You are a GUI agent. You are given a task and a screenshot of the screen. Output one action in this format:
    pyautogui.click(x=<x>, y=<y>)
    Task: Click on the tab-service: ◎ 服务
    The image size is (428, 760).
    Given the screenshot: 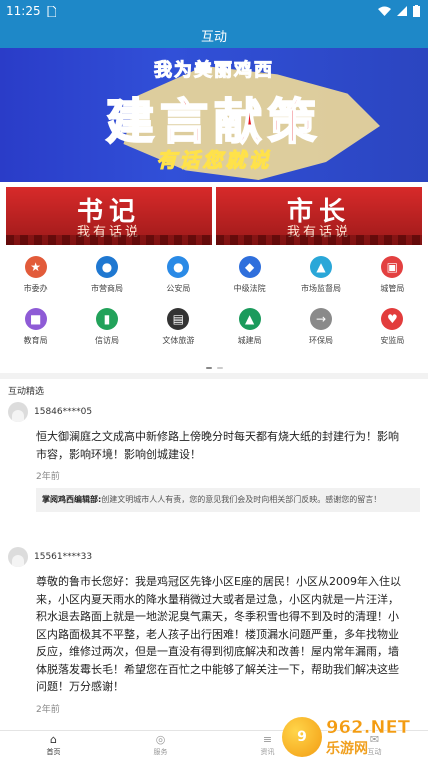 What is the action you would take?
    pyautogui.click(x=160, y=745)
    